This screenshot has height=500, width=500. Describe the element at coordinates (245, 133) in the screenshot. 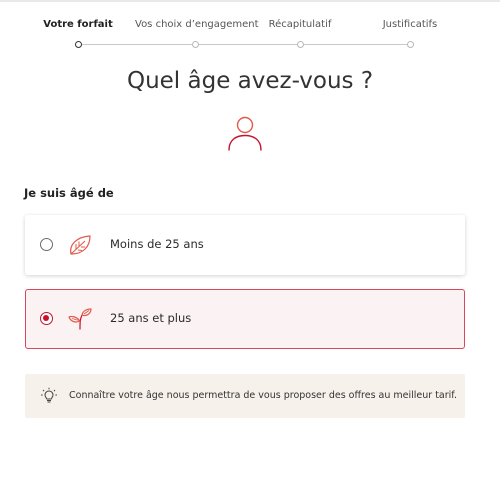

I see `user-icon` at that location.